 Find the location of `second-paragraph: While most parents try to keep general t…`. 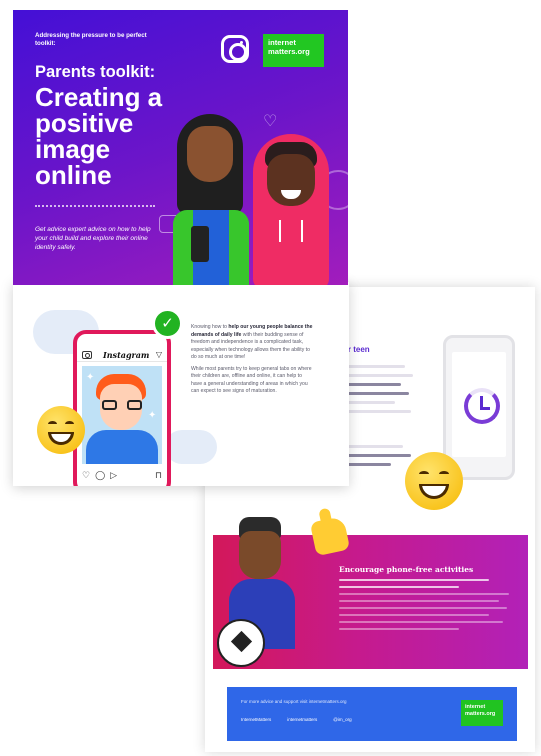

second-paragraph: While most parents try to keep general t… is located at coordinates (251, 380).